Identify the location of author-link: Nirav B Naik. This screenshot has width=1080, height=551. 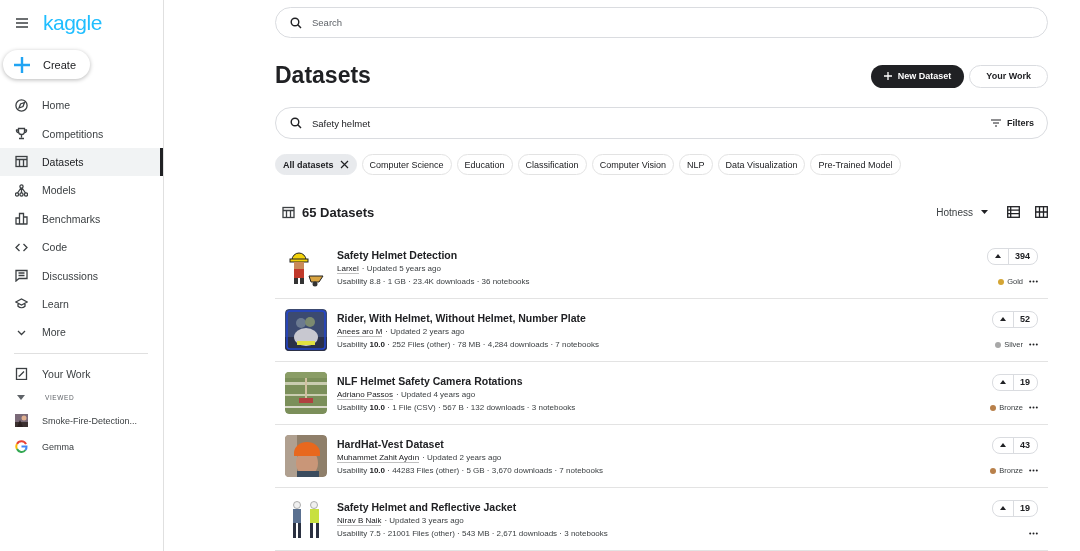
(359, 520).